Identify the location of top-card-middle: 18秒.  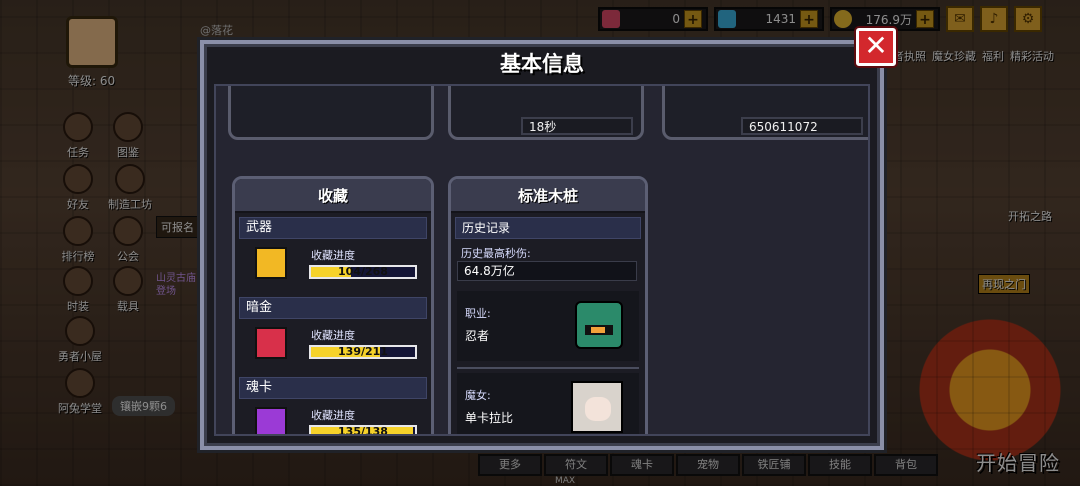
(546, 113).